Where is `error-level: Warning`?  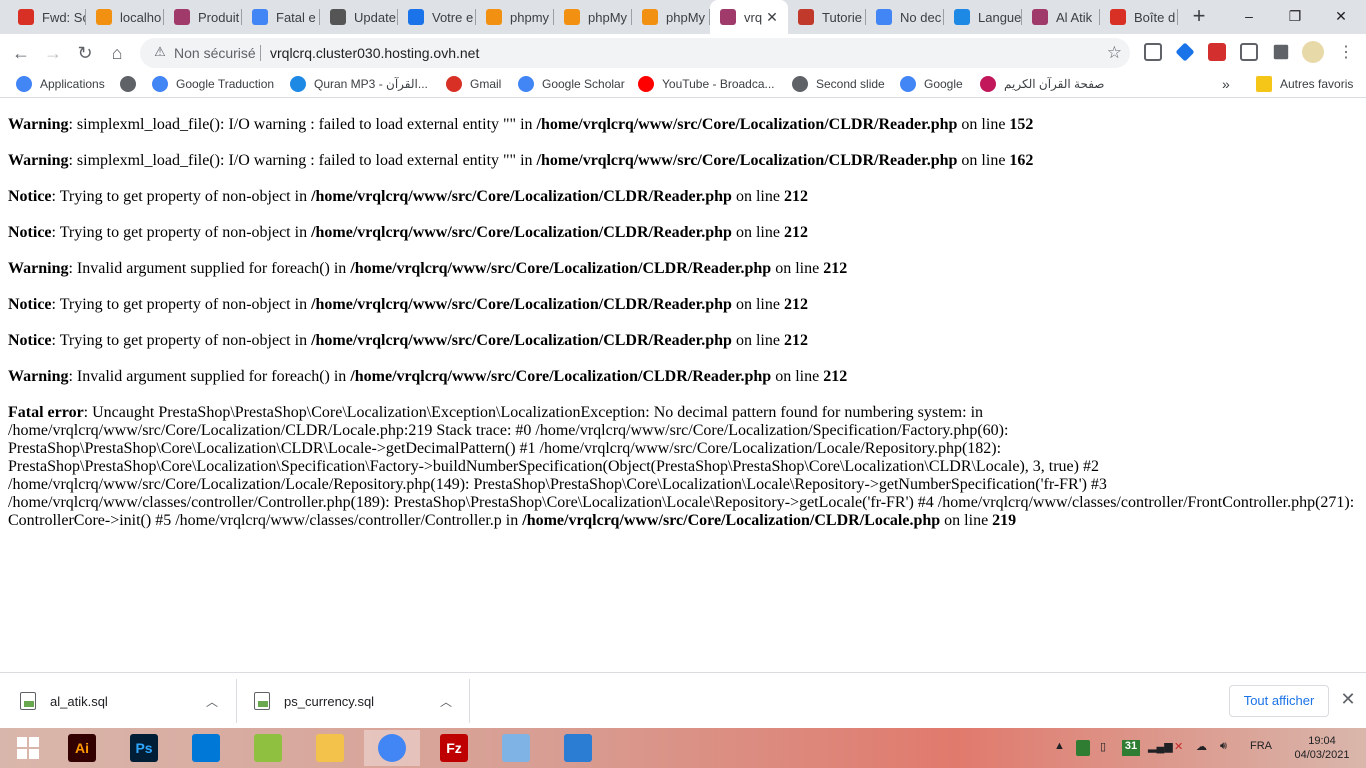 error-level: Warning is located at coordinates (38, 124).